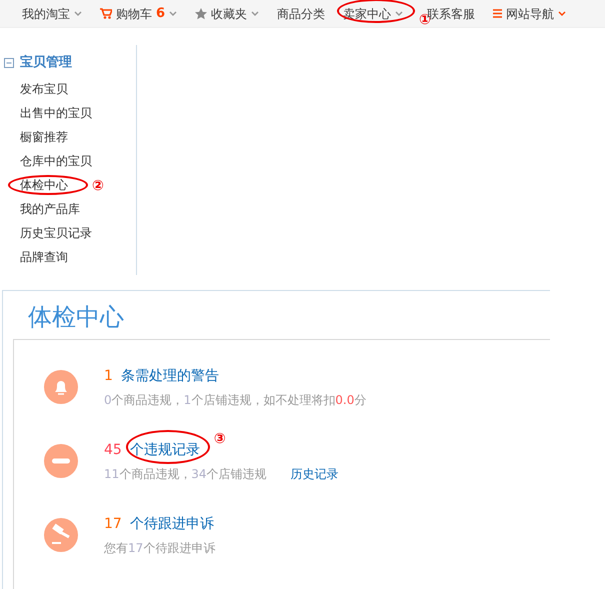  Describe the element at coordinates (172, 524) in the screenshot. I see `alert-link: 个待跟进申诉` at that location.